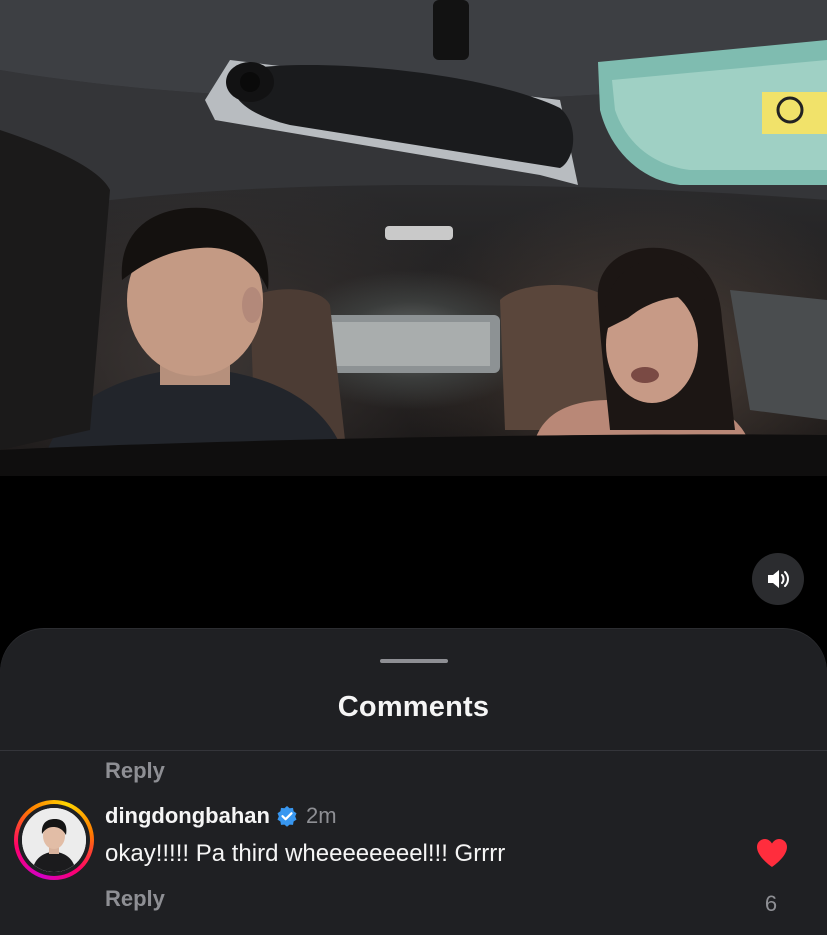 The height and width of the screenshot is (935, 827). I want to click on verified-badge-icon, so click(287, 816).